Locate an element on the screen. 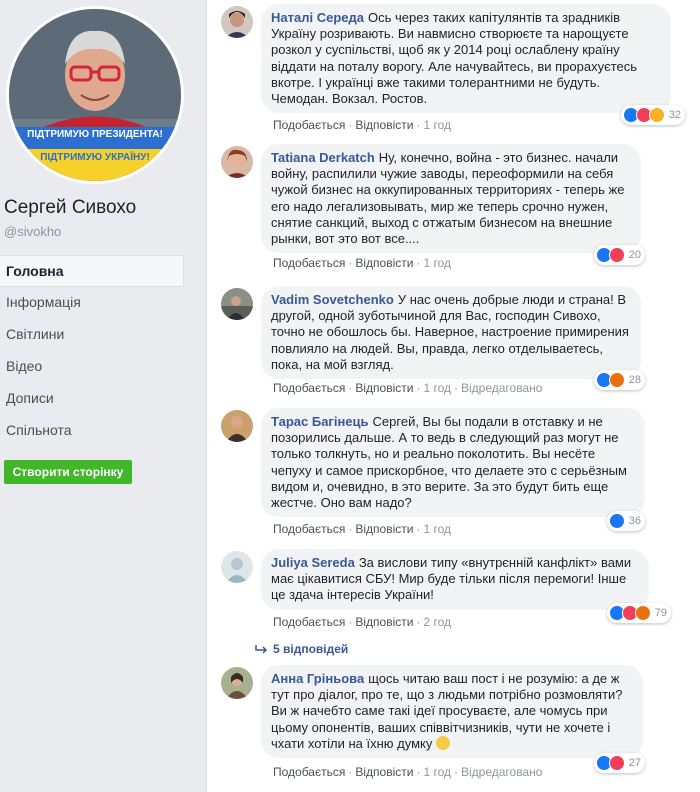  comment-author: Анна Гріньова is located at coordinates (317, 678).